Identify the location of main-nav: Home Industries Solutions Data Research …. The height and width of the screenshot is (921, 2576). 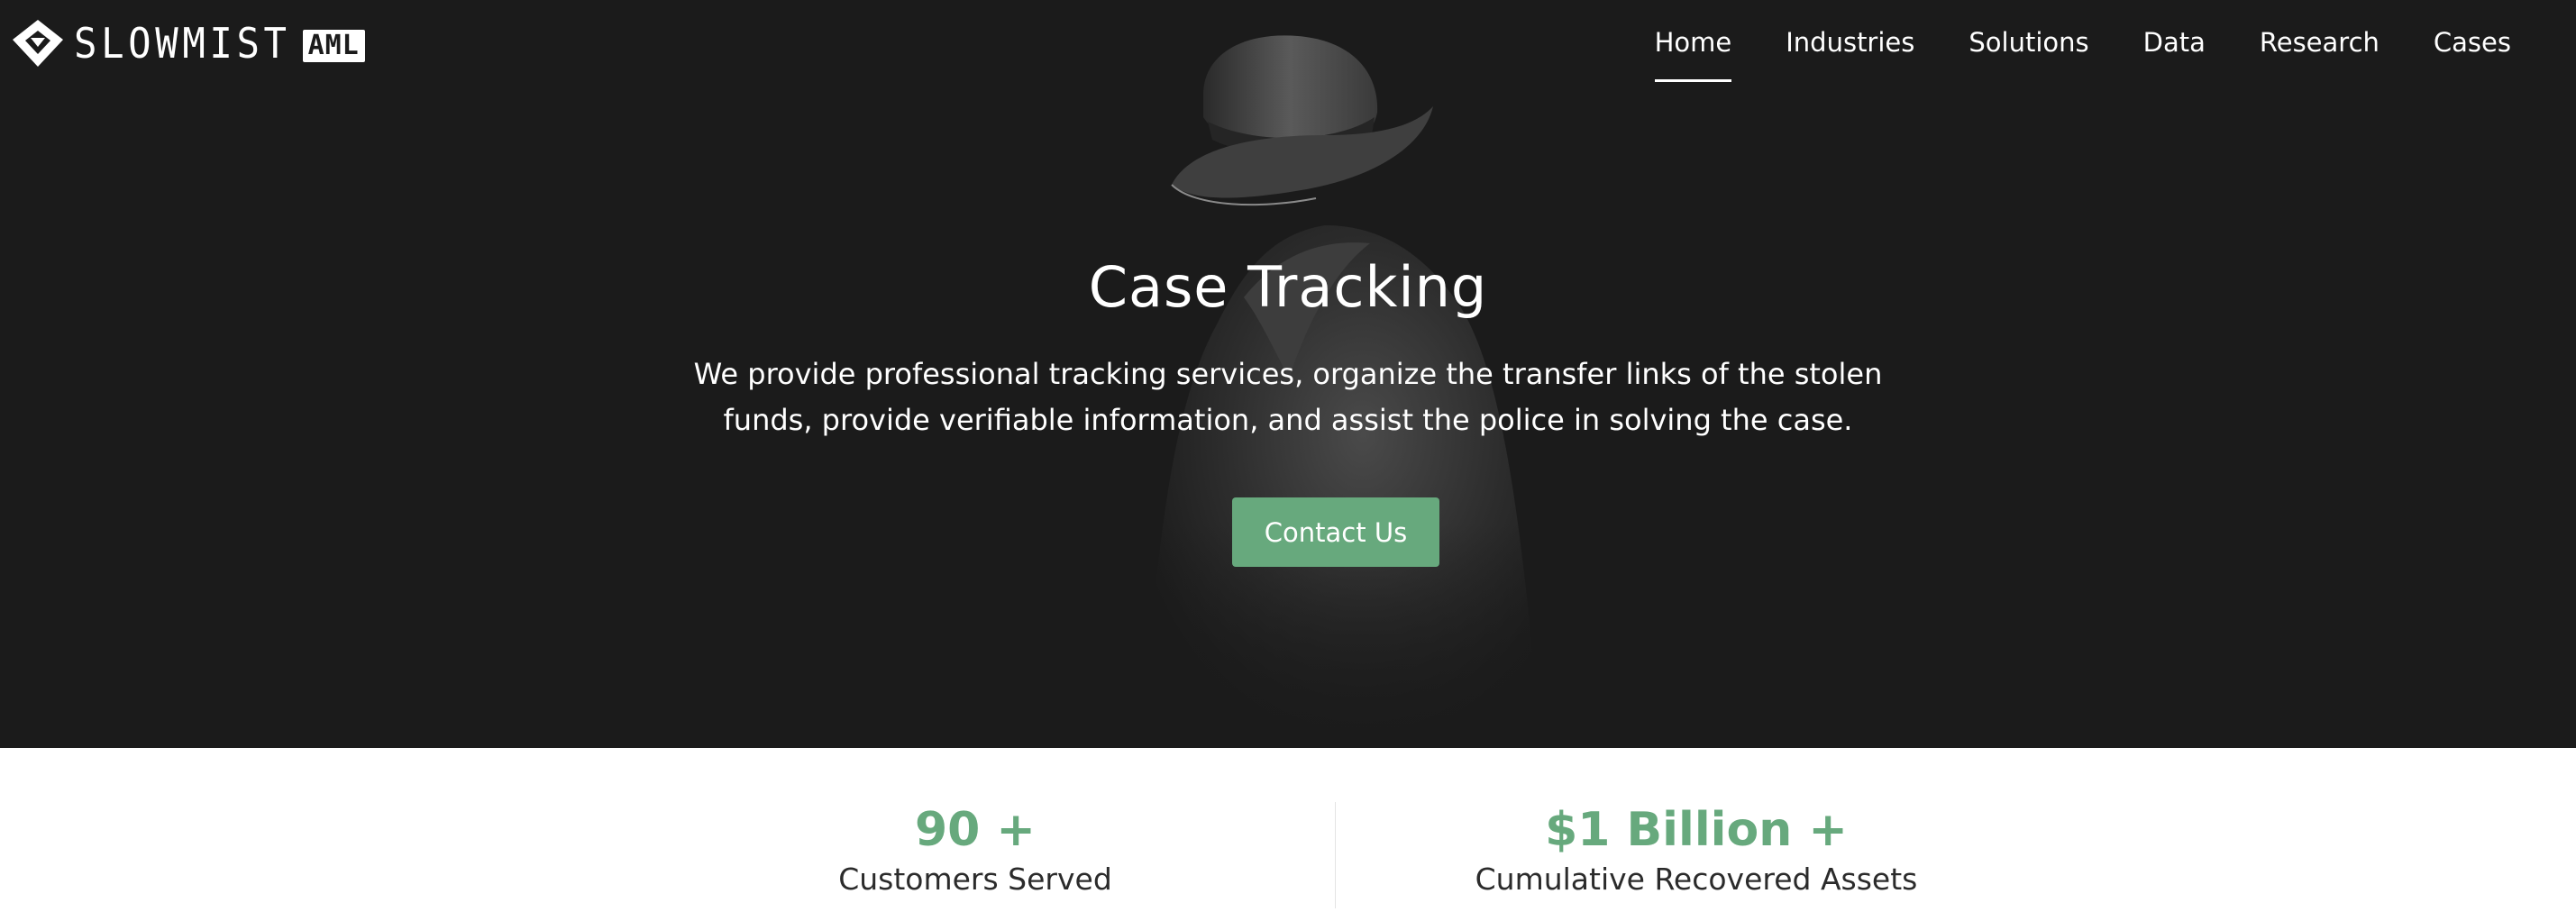
(2082, 43).